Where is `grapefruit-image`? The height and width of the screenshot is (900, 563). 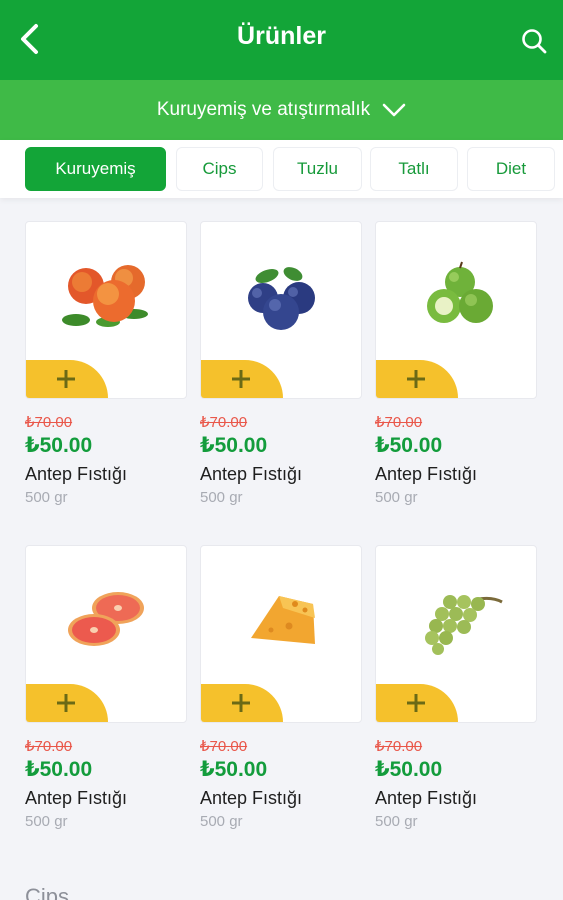
grapefruit-image is located at coordinates (106, 619).